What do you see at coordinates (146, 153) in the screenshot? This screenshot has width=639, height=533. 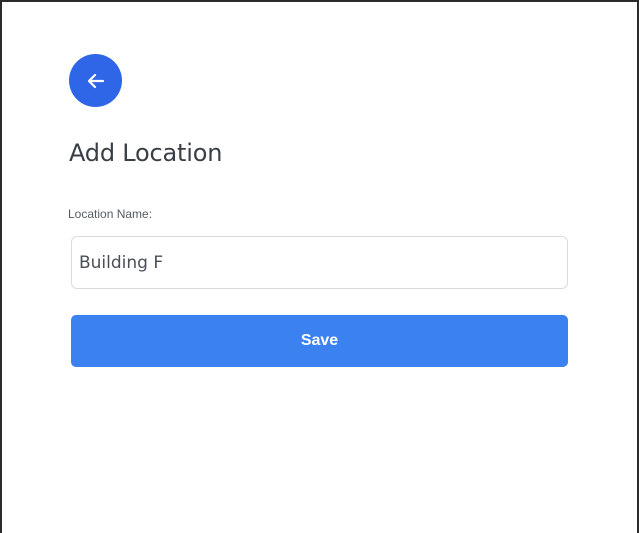 I see `page-title: Add Location` at bounding box center [146, 153].